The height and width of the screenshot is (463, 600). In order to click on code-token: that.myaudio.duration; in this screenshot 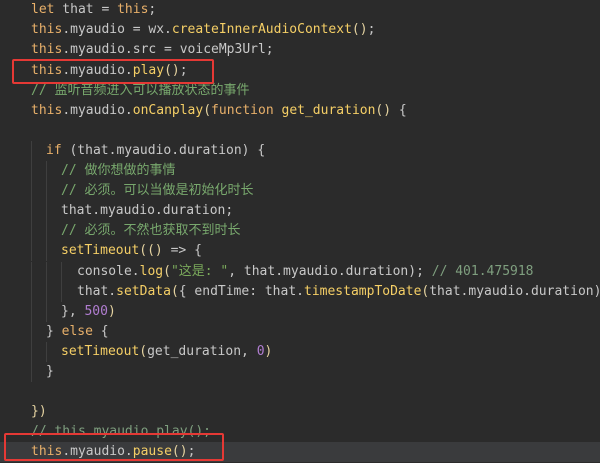, I will do `click(147, 210)`.